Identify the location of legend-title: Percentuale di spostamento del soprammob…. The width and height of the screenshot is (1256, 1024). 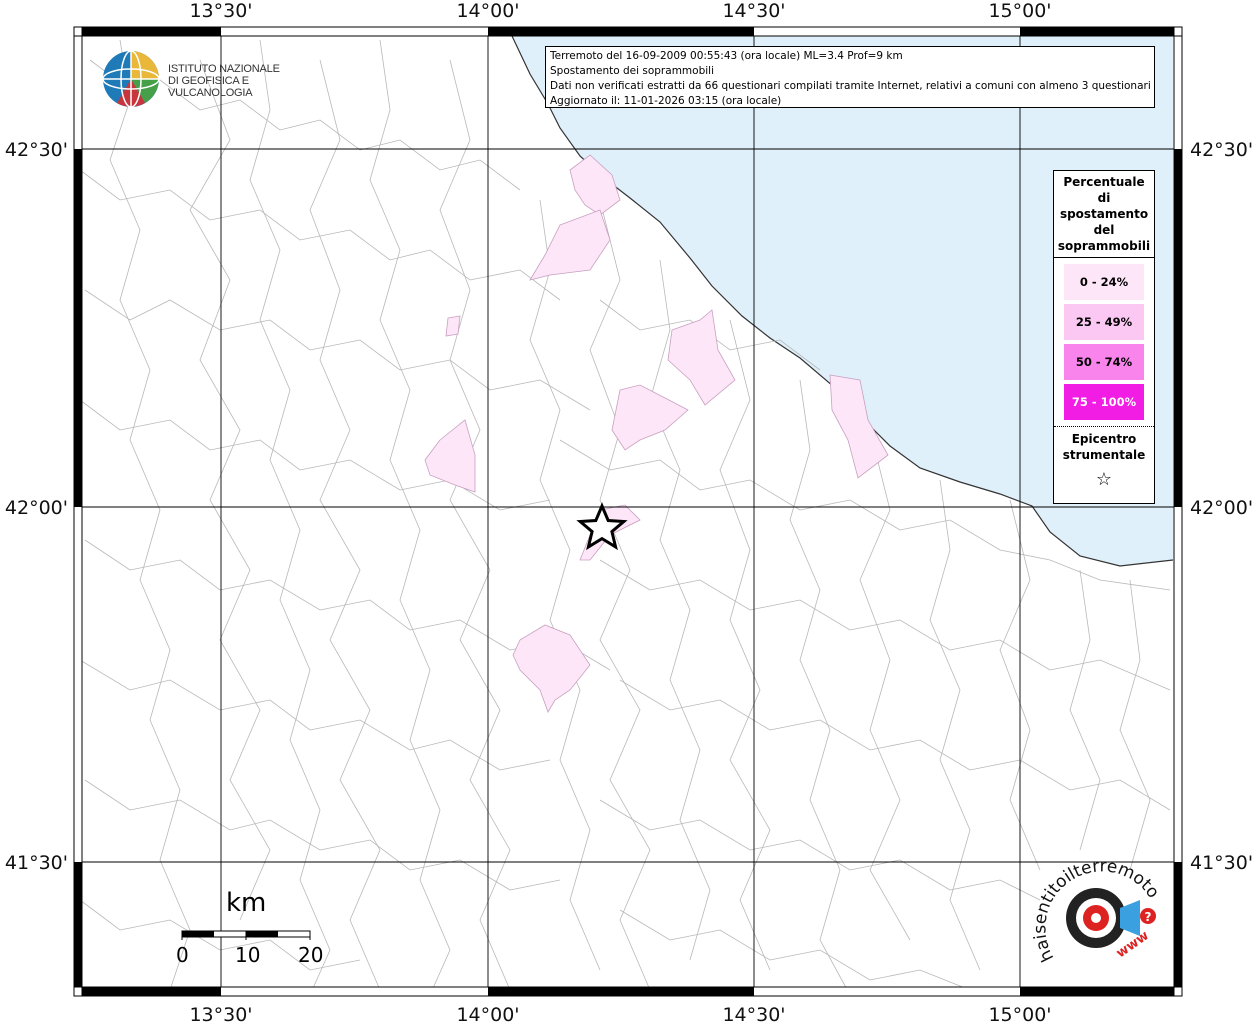
(1104, 214).